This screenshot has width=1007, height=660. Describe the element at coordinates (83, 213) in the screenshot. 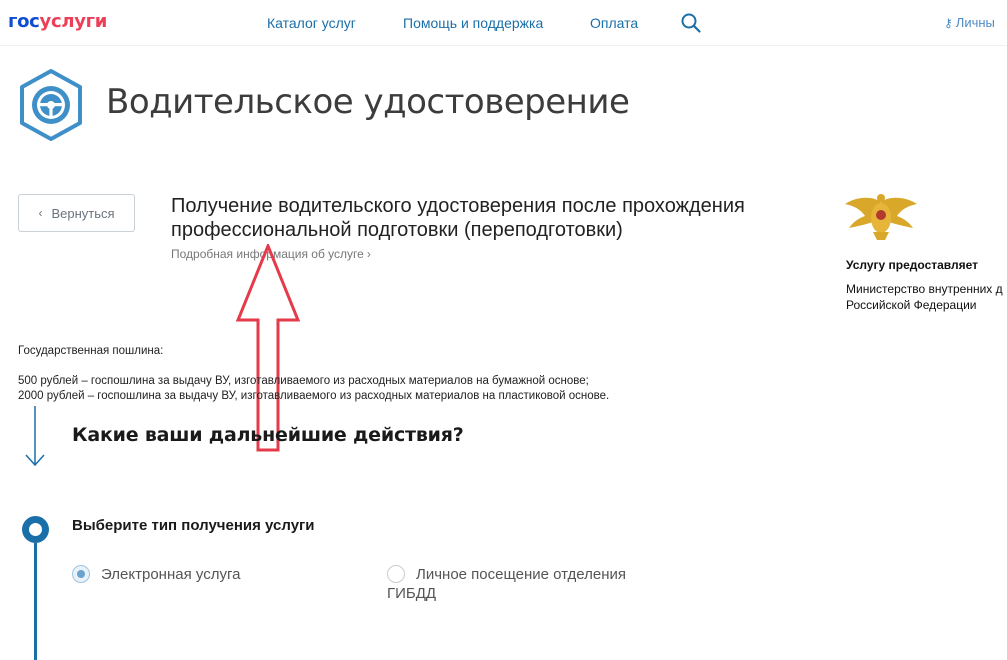

I see `back-button-label: Вернуться` at that location.